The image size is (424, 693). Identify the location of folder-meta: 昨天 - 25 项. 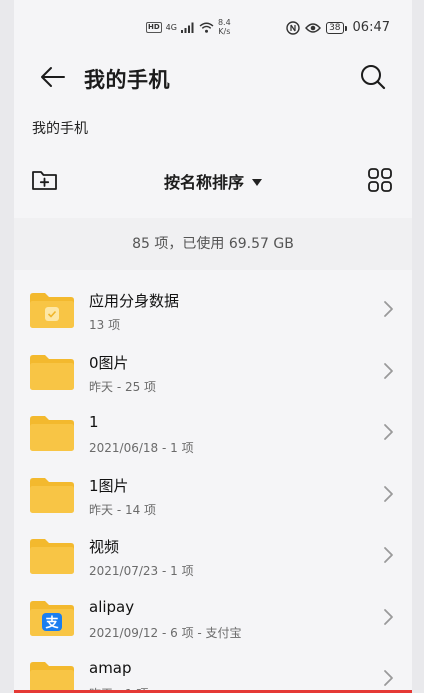
(123, 386).